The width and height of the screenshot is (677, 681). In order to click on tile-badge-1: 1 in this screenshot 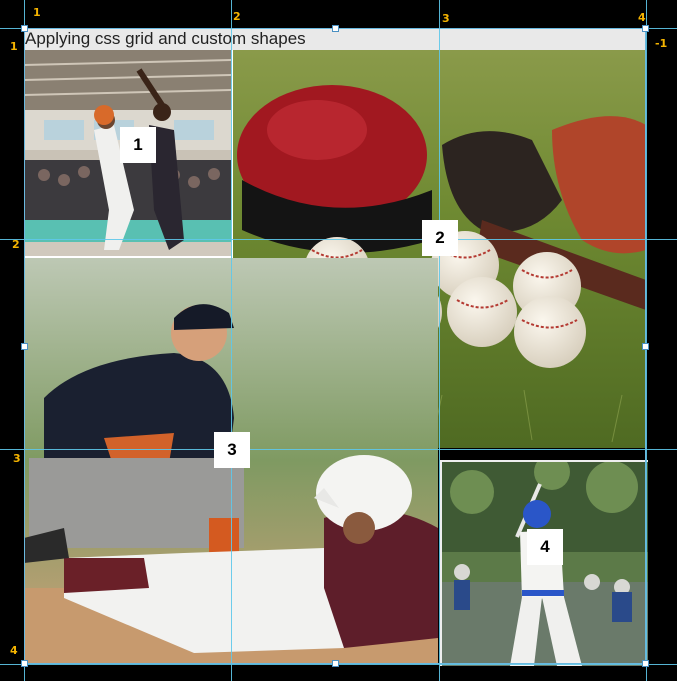, I will do `click(138, 145)`.